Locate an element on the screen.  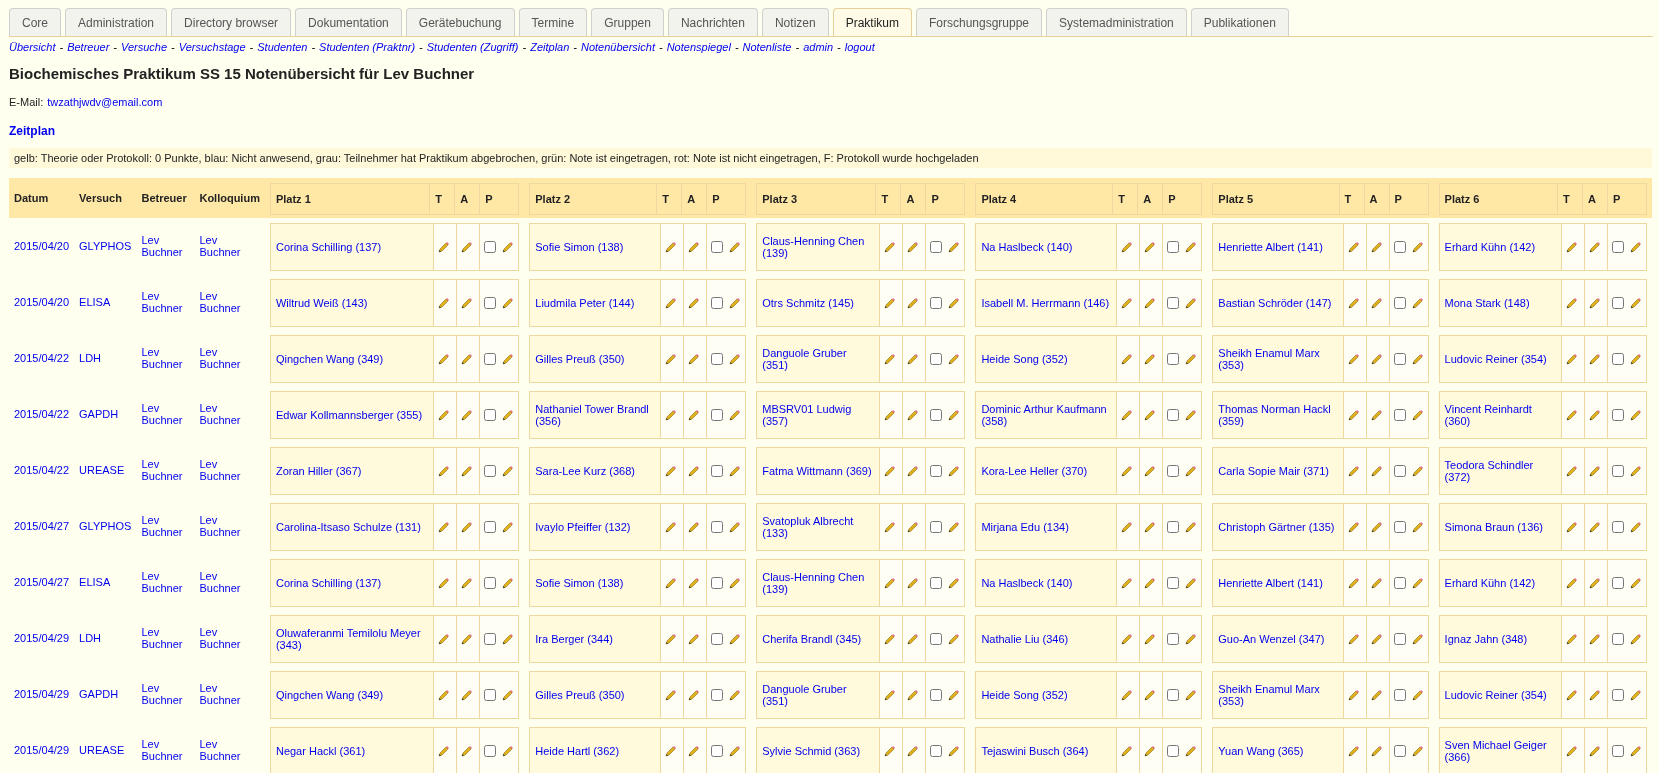
tab: Administration is located at coordinates (116, 22).